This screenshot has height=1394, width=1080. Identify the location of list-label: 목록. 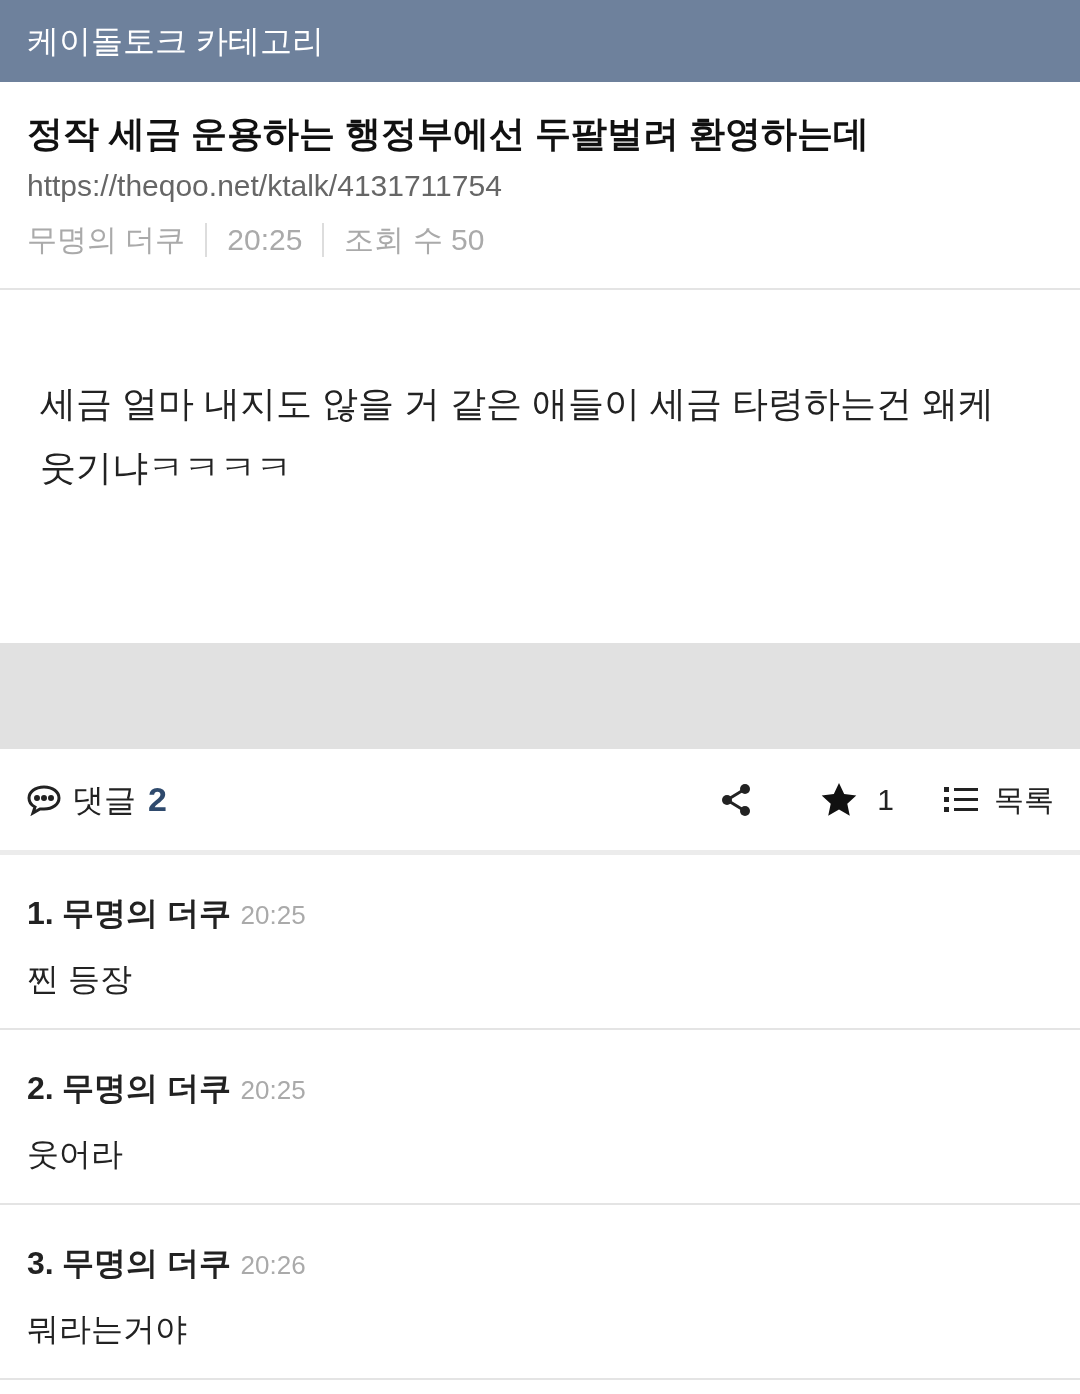
(1024, 799).